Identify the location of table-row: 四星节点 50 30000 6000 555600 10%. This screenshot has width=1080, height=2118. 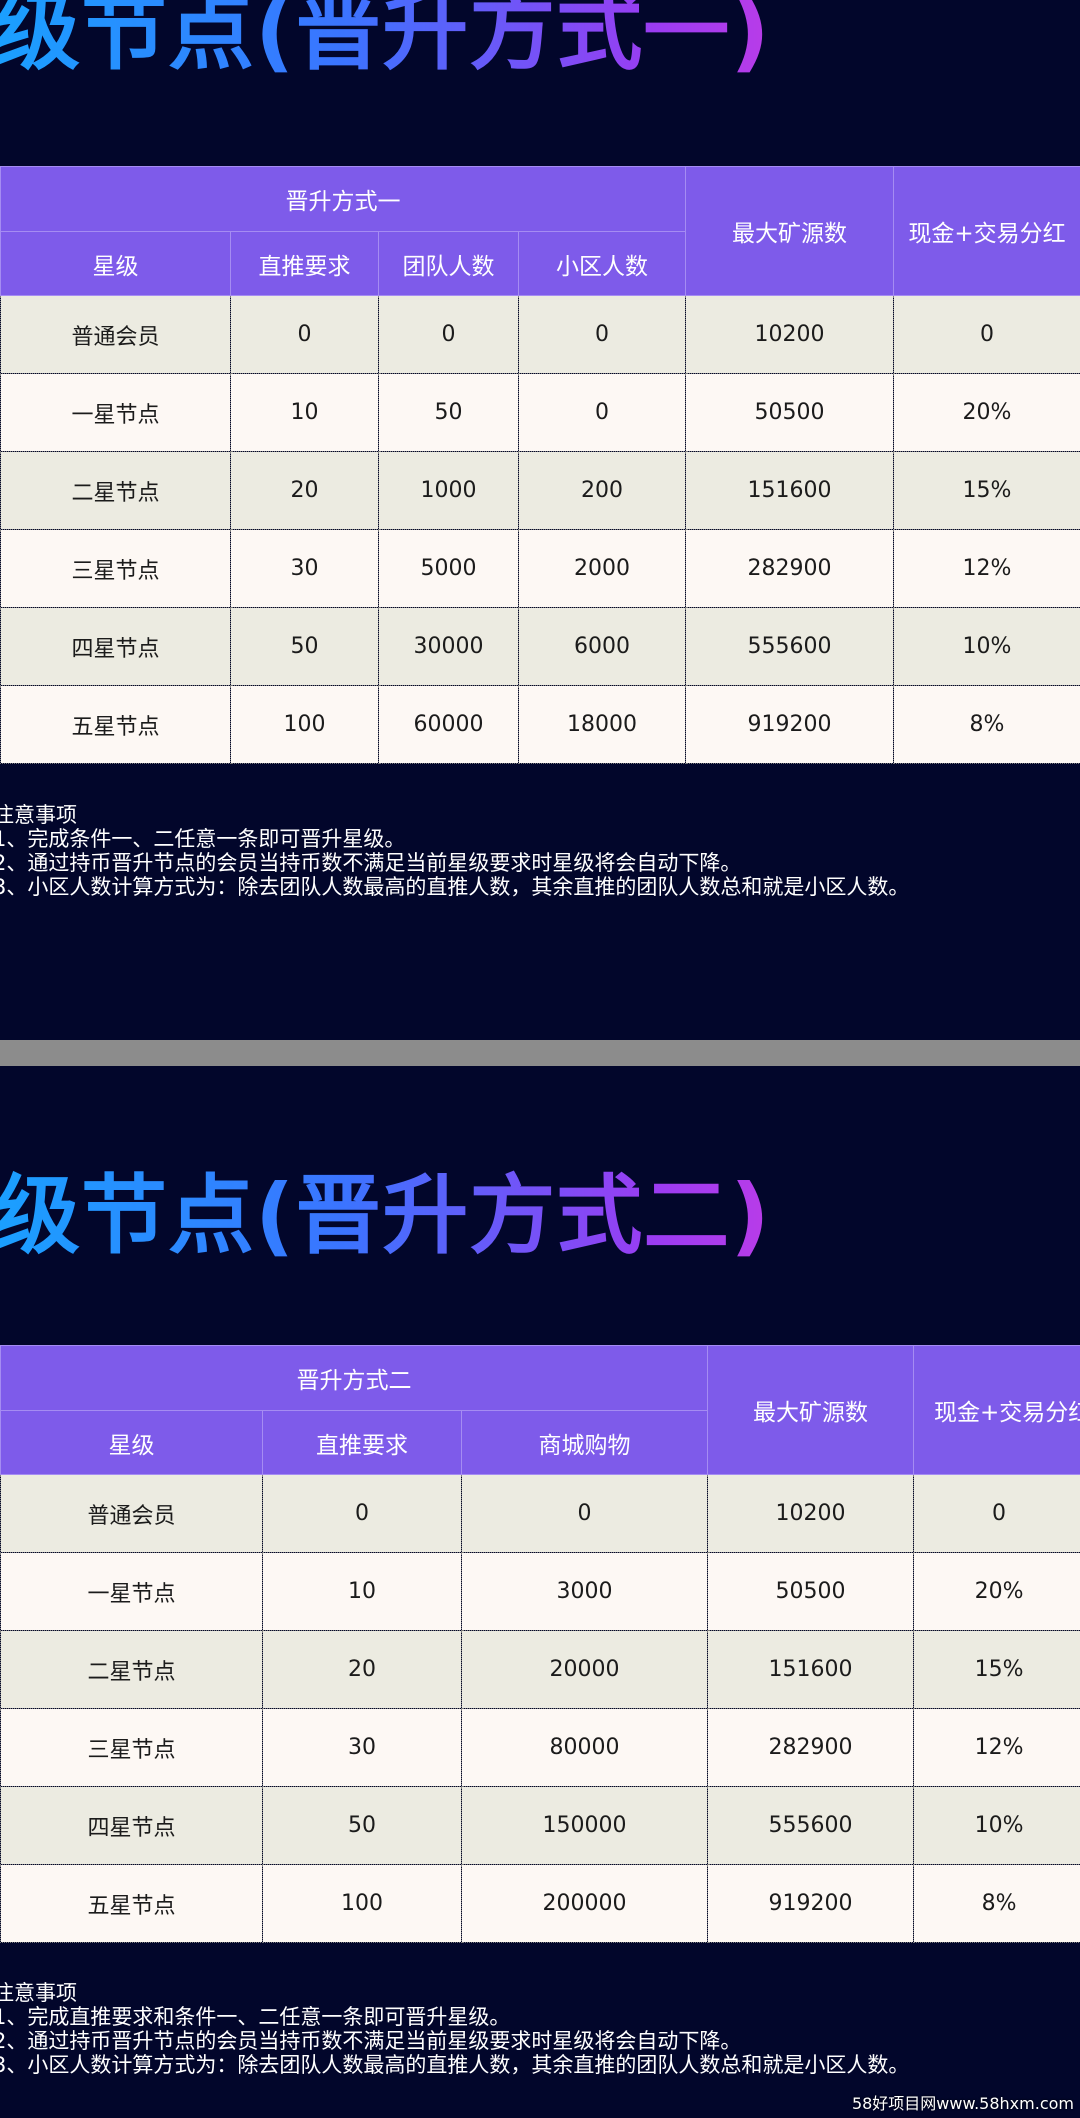
(540, 646).